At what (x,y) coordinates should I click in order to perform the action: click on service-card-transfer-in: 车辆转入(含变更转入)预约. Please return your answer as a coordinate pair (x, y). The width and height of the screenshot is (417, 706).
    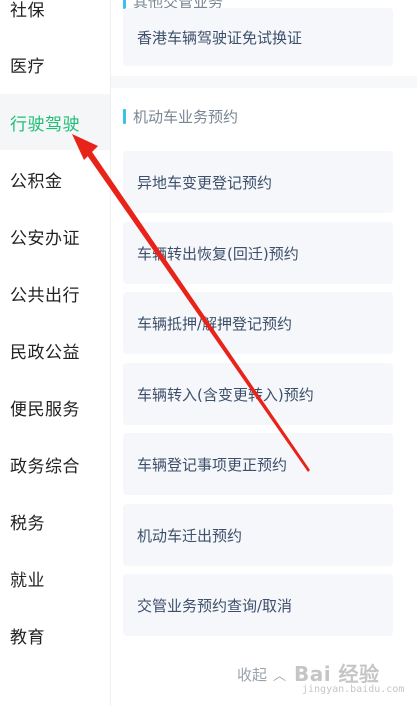
    Looking at the image, I should click on (258, 394).